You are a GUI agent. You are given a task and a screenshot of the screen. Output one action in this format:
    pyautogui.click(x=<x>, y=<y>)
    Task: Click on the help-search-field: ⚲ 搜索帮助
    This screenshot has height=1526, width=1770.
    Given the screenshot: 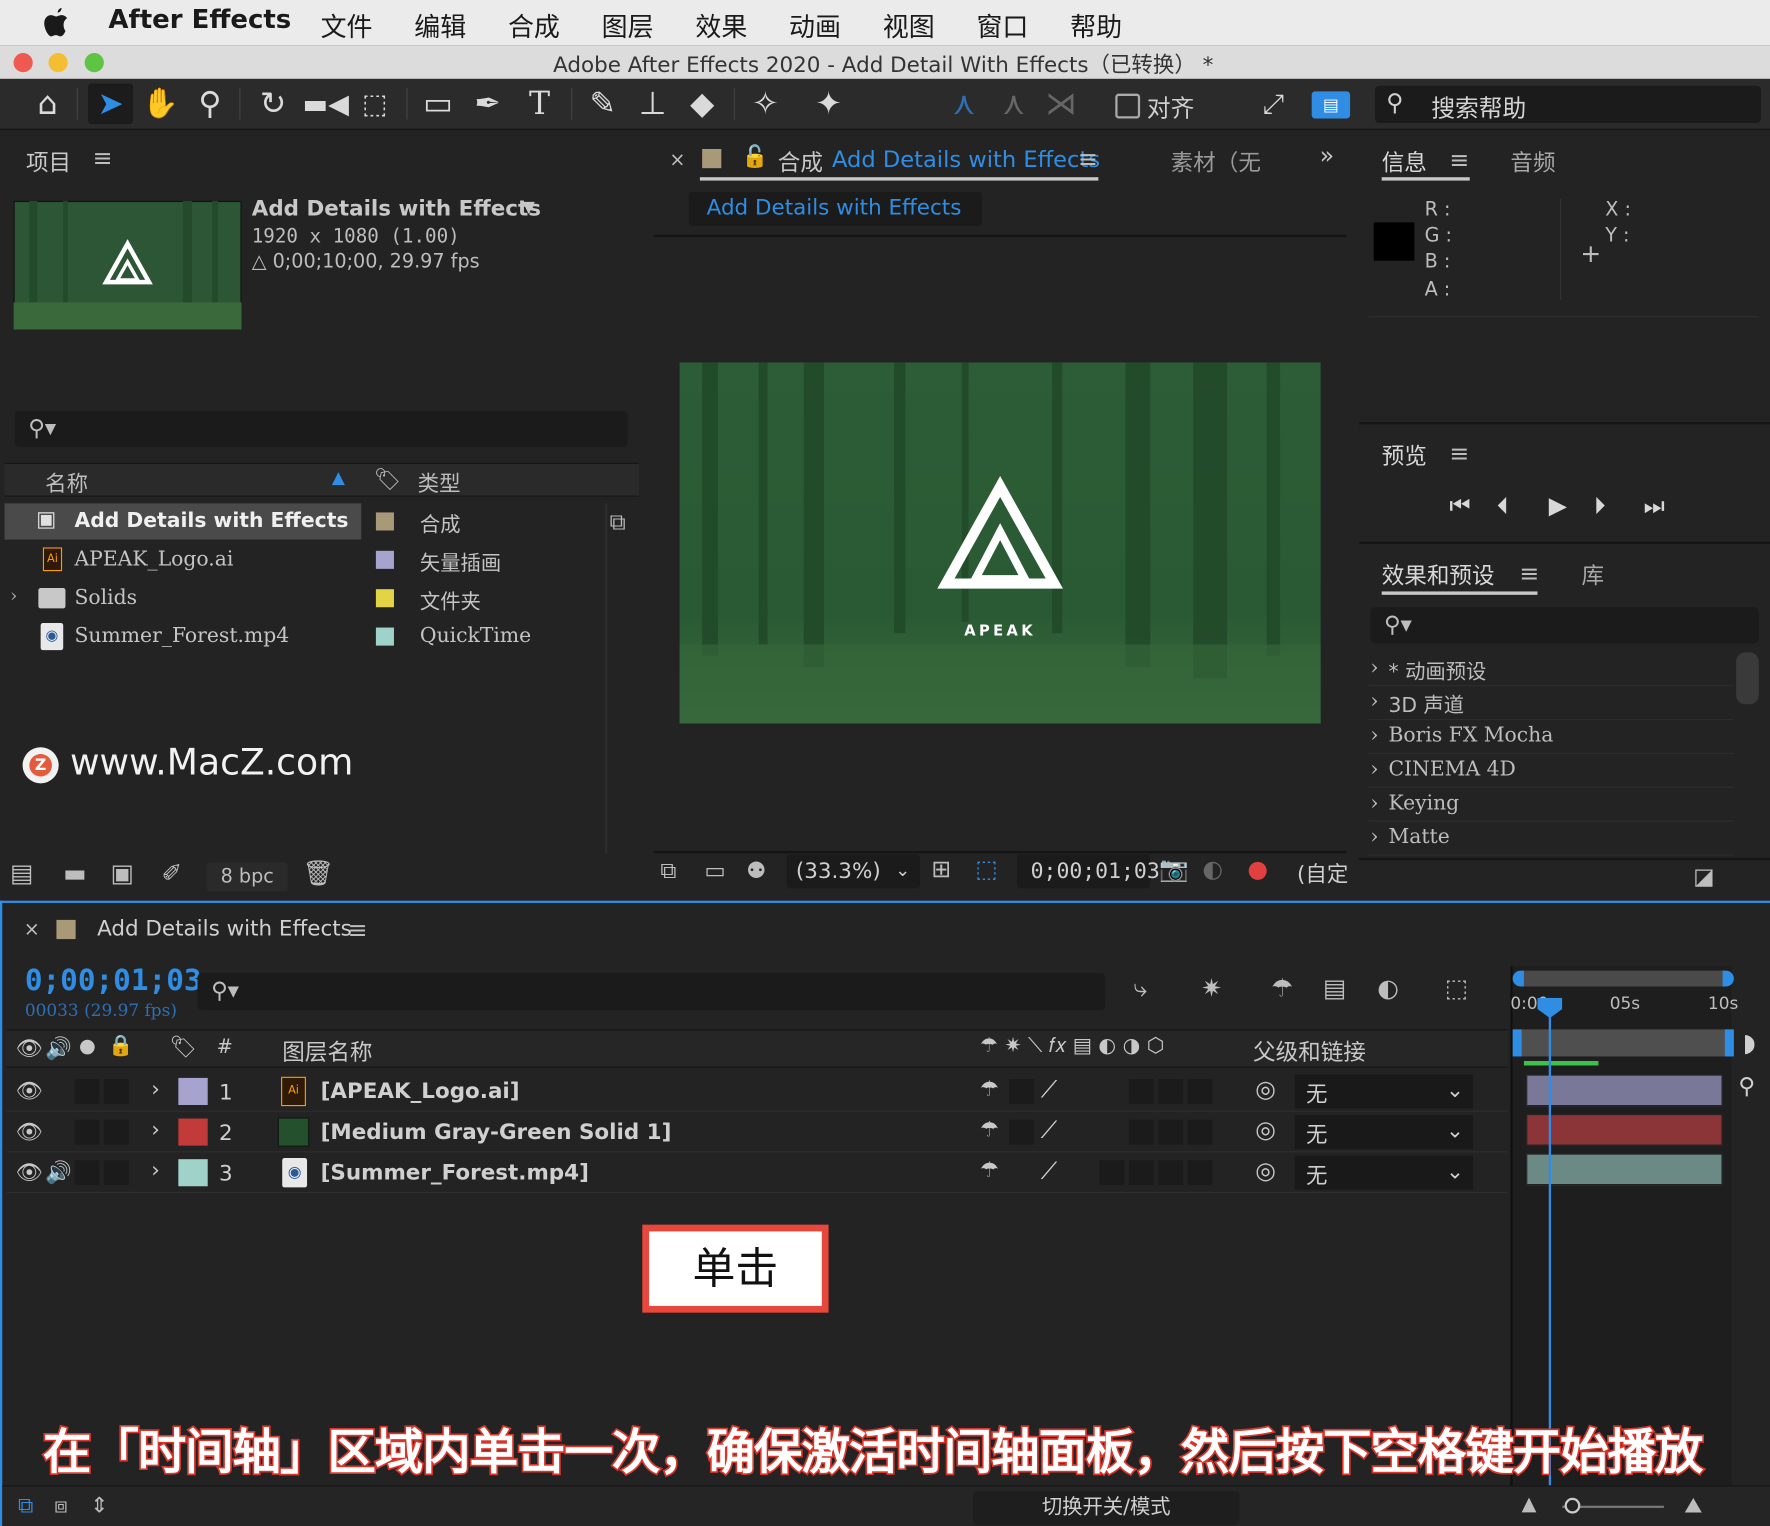 What is the action you would take?
    pyautogui.click(x=1567, y=104)
    